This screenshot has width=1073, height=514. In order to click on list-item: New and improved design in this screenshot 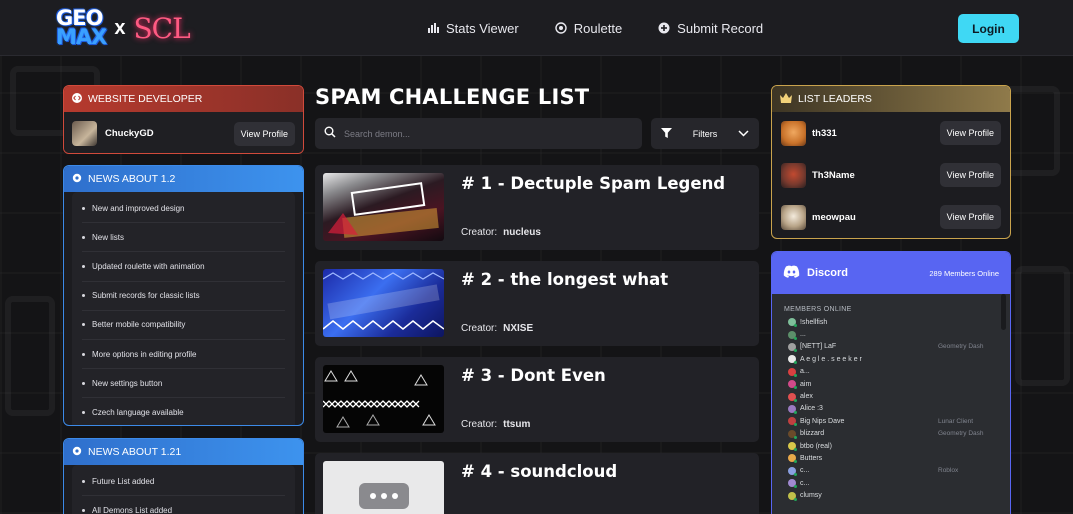, I will do `click(183, 209)`.